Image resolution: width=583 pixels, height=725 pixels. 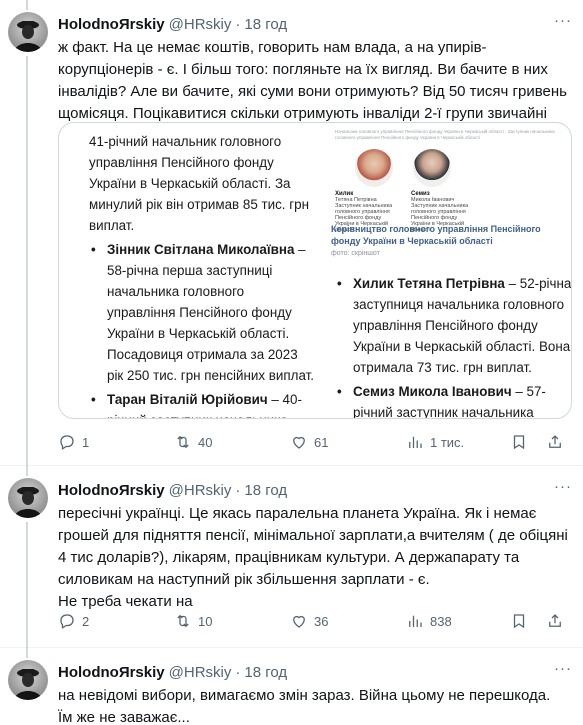 What do you see at coordinates (86, 442) in the screenshot?
I see `reply-count: 1` at bounding box center [86, 442].